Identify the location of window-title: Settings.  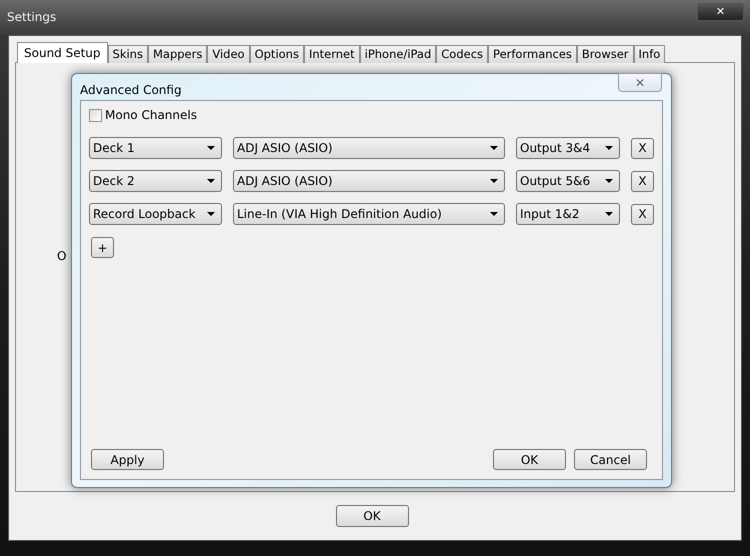
(31, 17).